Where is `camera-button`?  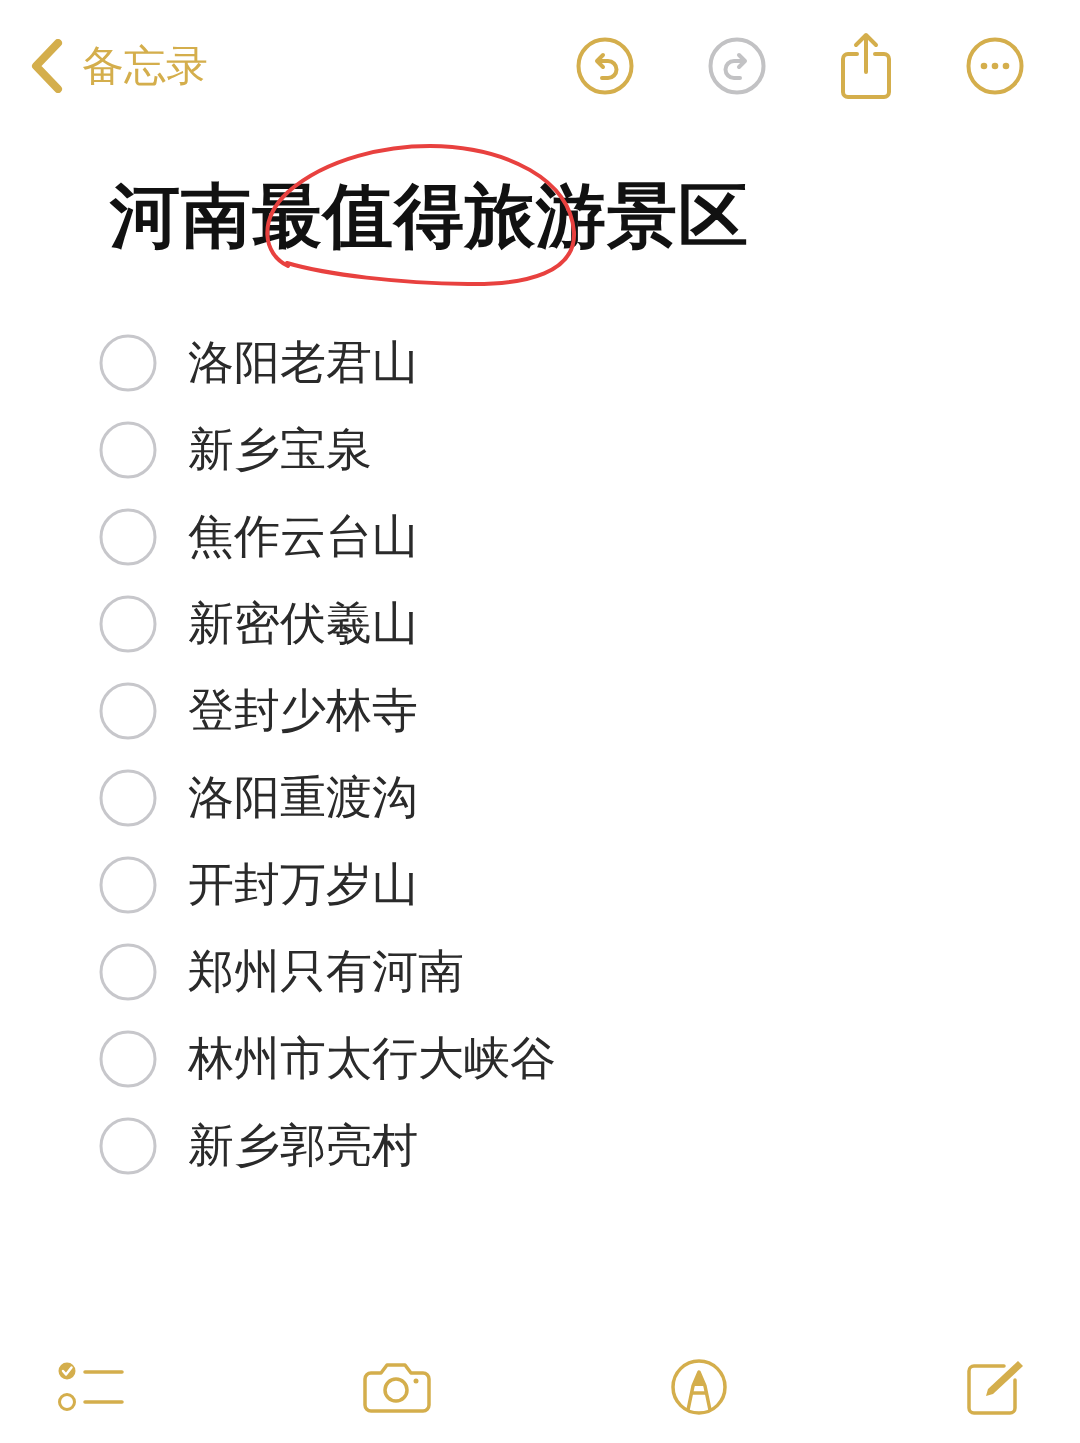
camera-button is located at coordinates (397, 1387).